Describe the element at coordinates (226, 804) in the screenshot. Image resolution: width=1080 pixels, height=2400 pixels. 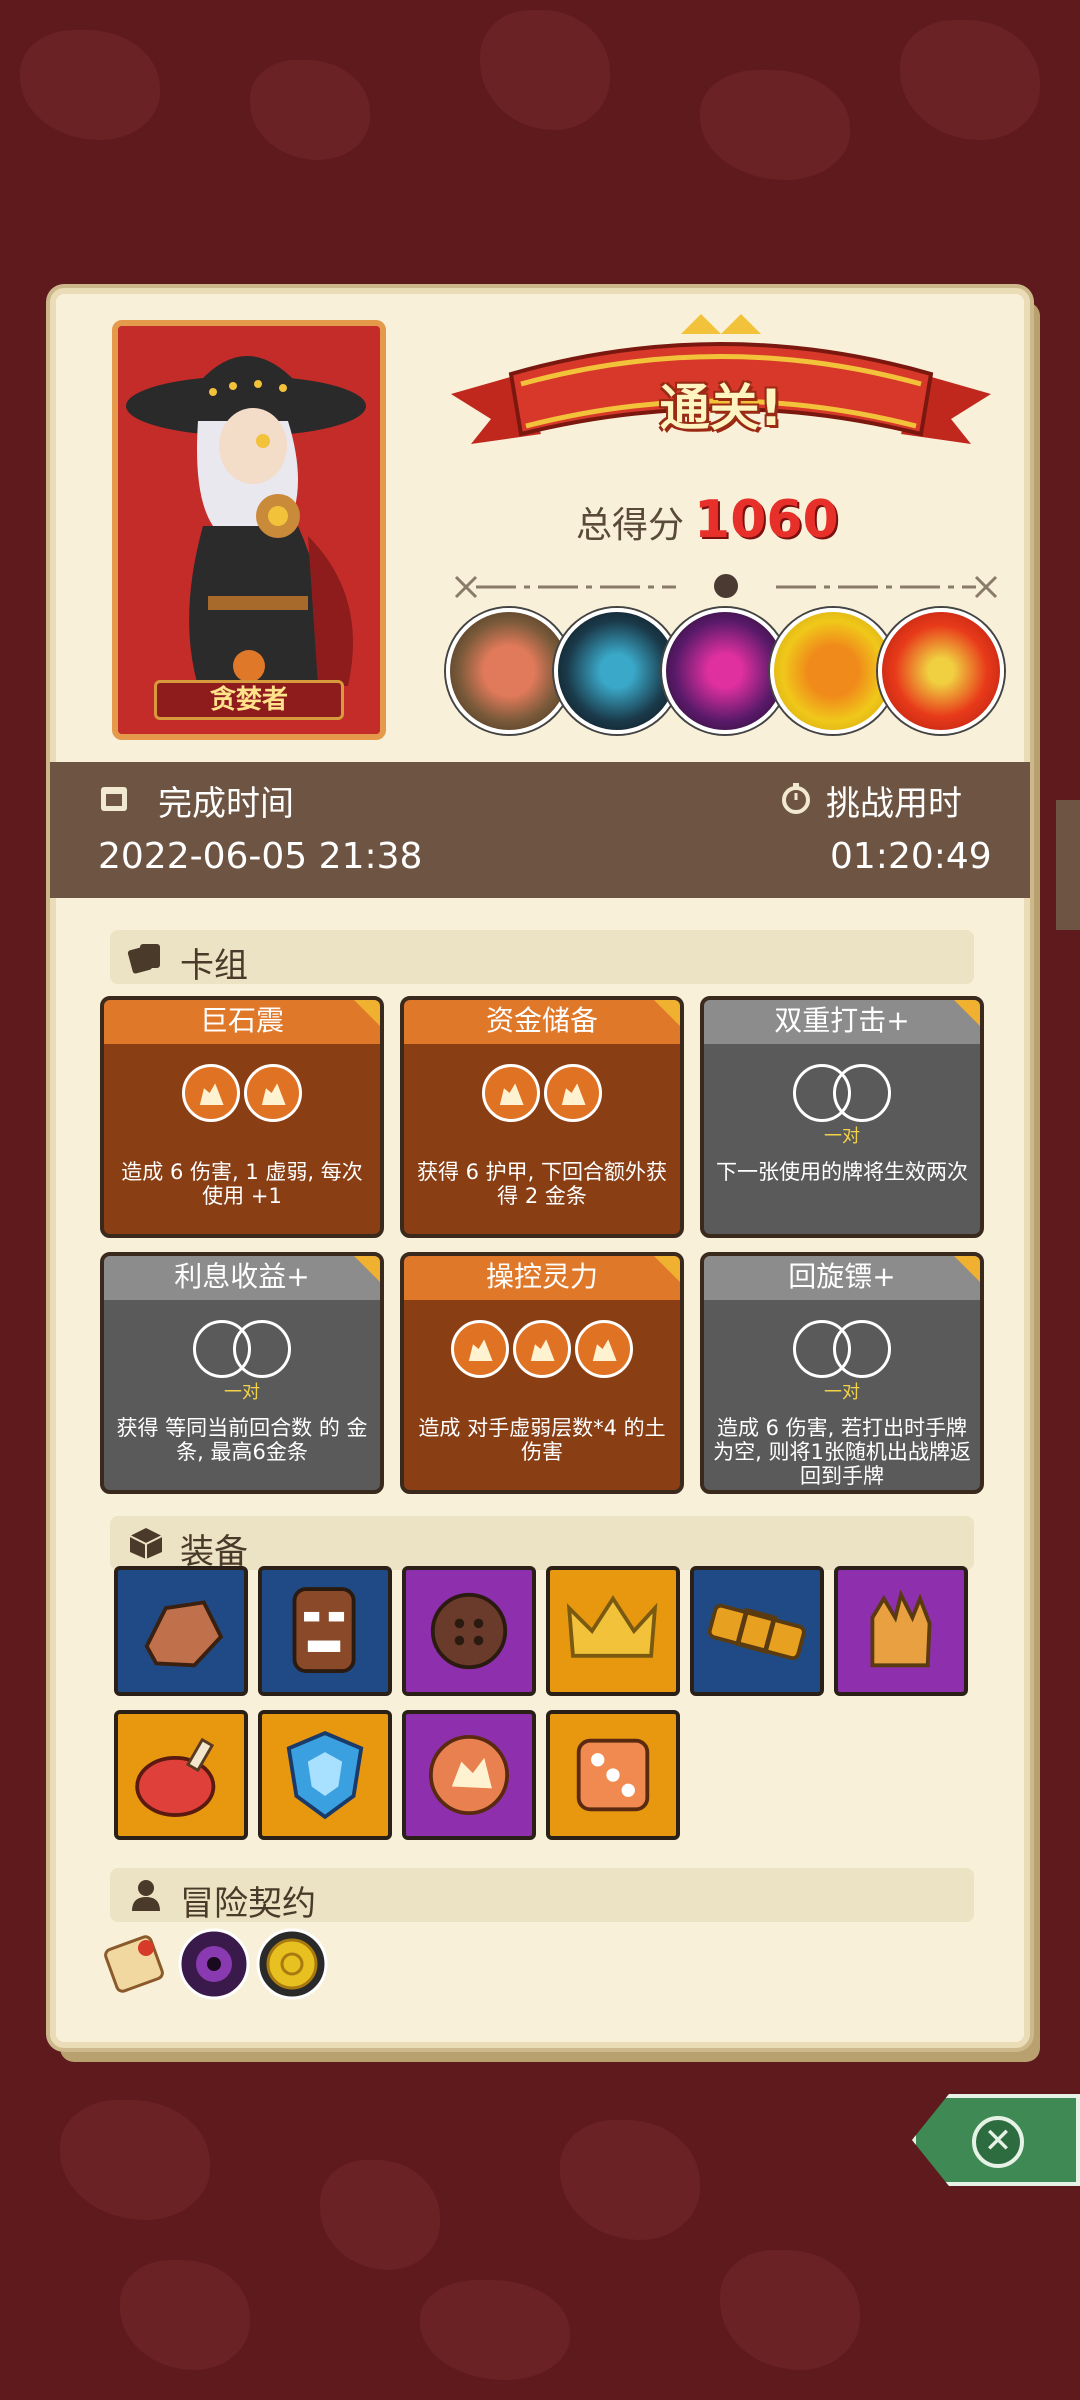
I see `finish-time-label: 完成时间` at that location.